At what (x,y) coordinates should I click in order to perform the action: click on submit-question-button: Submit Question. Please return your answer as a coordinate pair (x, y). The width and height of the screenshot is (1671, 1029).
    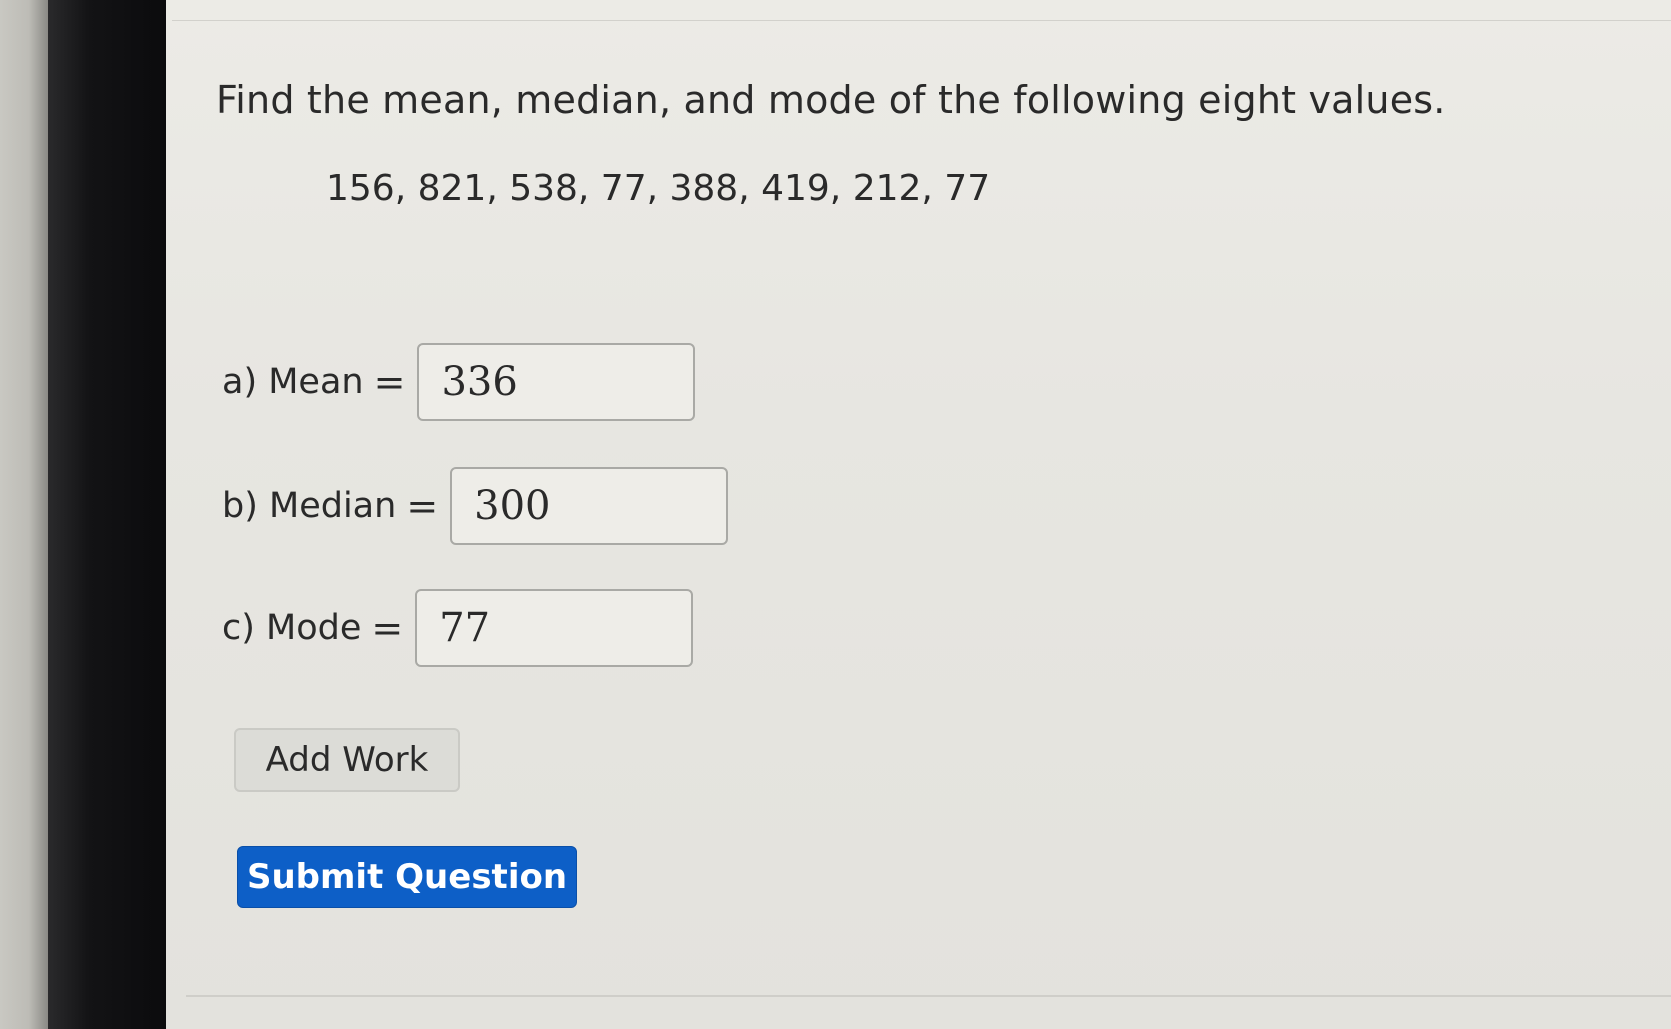
    Looking at the image, I should click on (407, 877).